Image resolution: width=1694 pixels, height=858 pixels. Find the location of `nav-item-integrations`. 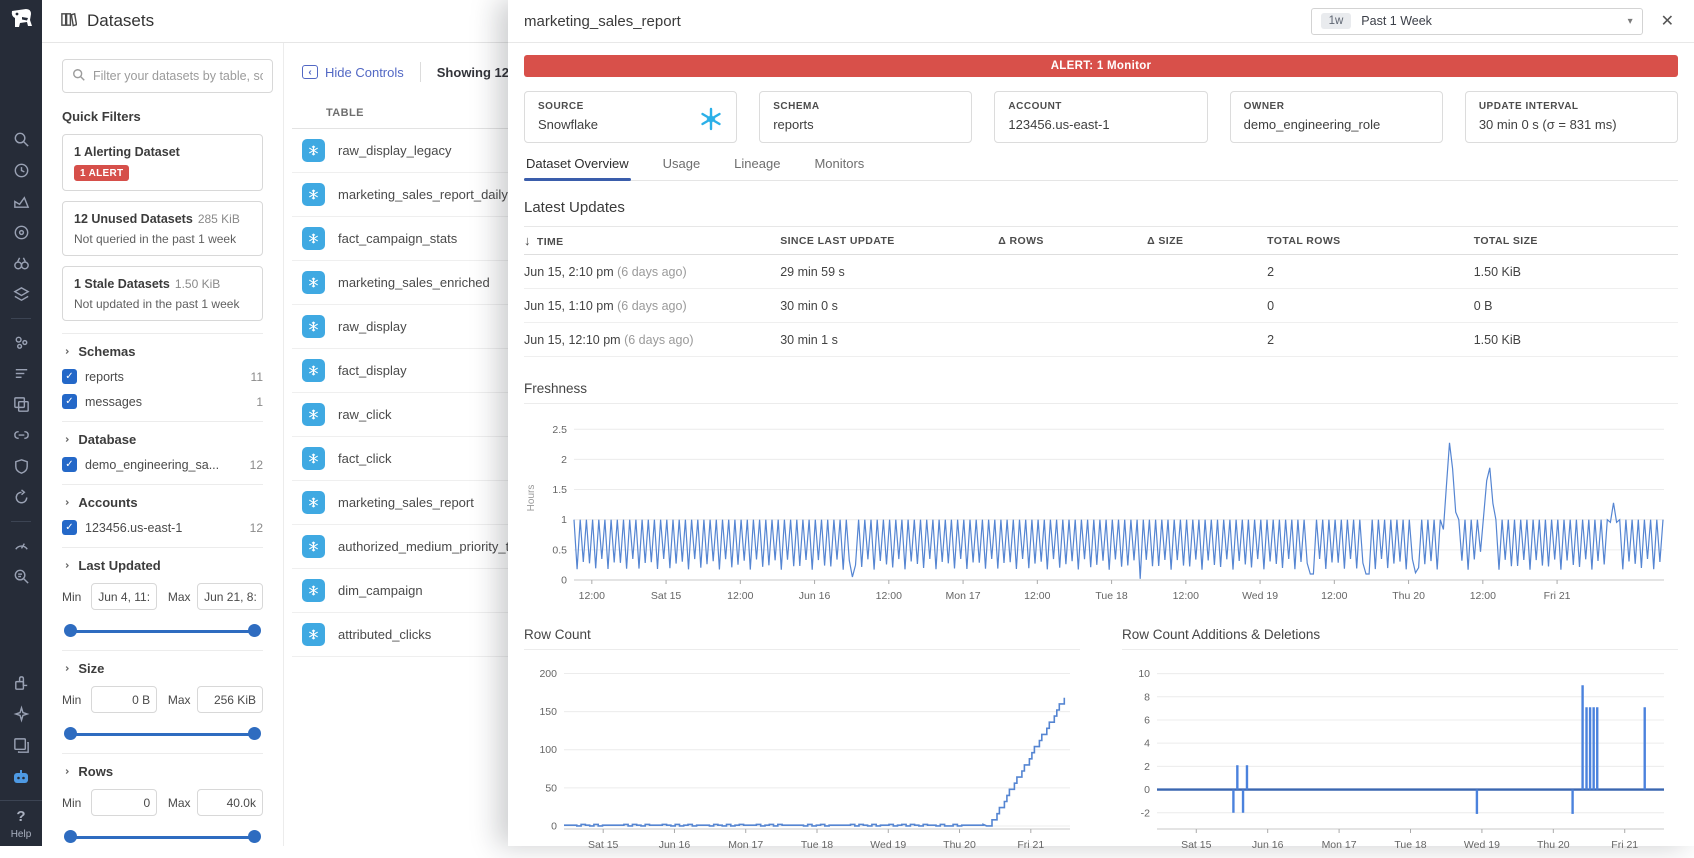

nav-item-integrations is located at coordinates (21, 436).